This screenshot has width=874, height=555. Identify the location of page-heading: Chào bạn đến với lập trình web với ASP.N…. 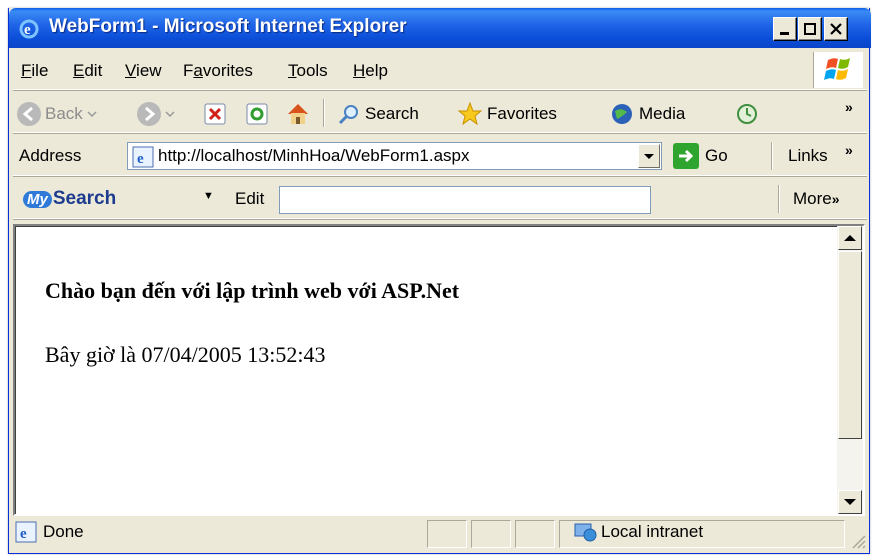
(252, 290).